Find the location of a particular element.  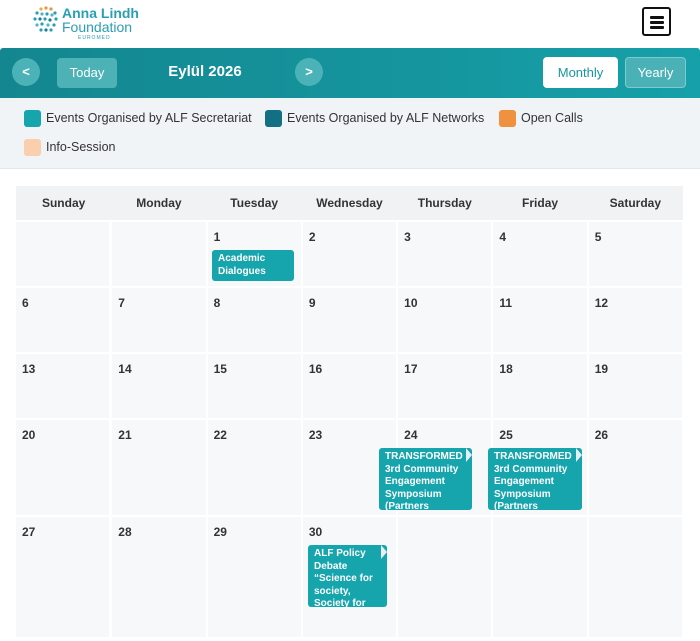

day-number: 24 is located at coordinates (411, 435).